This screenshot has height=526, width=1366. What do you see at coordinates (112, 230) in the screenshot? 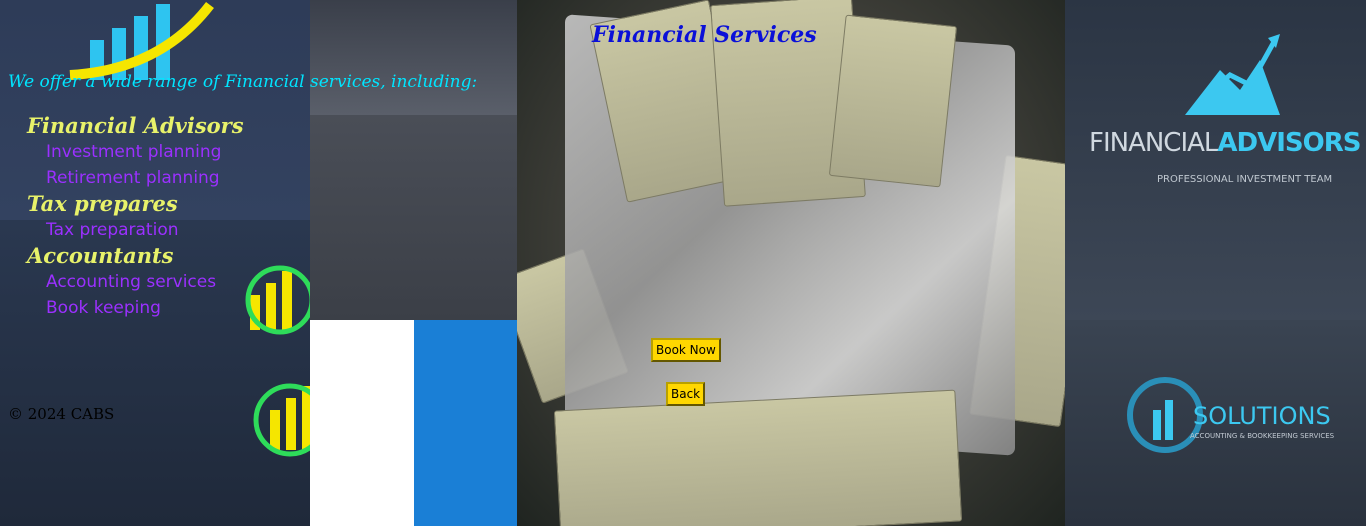
I see `service-item-tax-preparation: Tax preparation` at bounding box center [112, 230].